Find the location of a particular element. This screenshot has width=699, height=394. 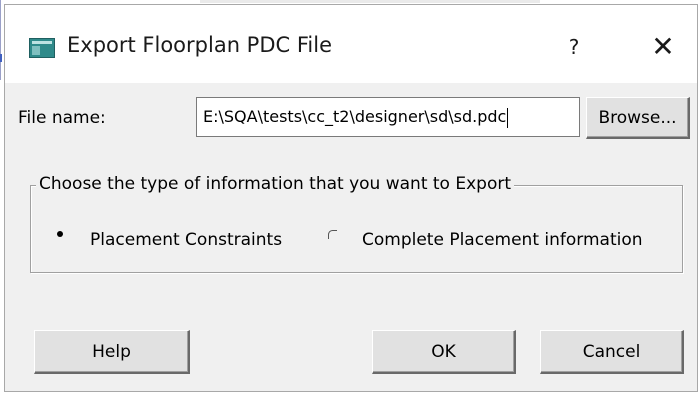

ok-button: OK is located at coordinates (444, 352).